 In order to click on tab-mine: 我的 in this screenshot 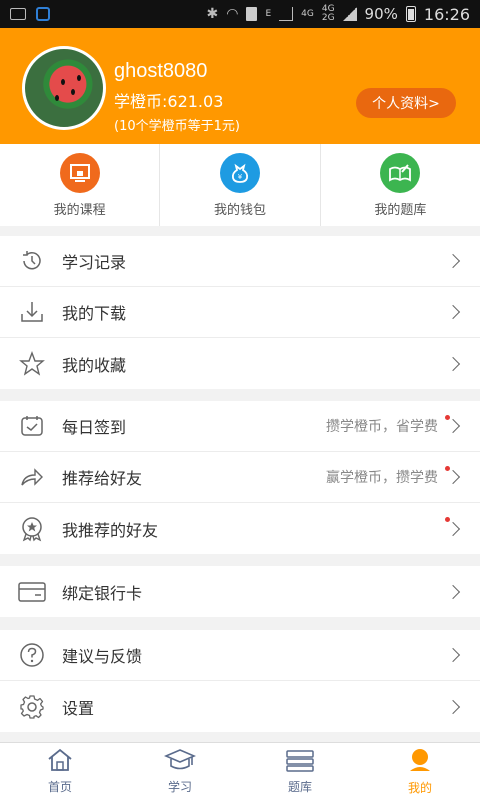, I will do `click(420, 771)`.